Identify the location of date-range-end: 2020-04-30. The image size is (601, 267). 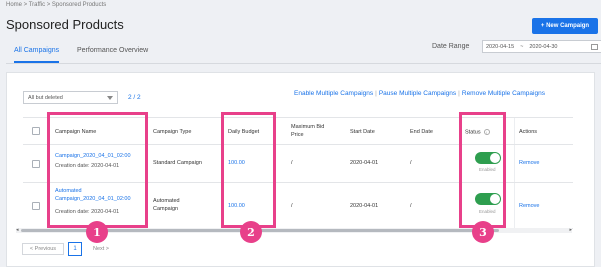
(543, 46).